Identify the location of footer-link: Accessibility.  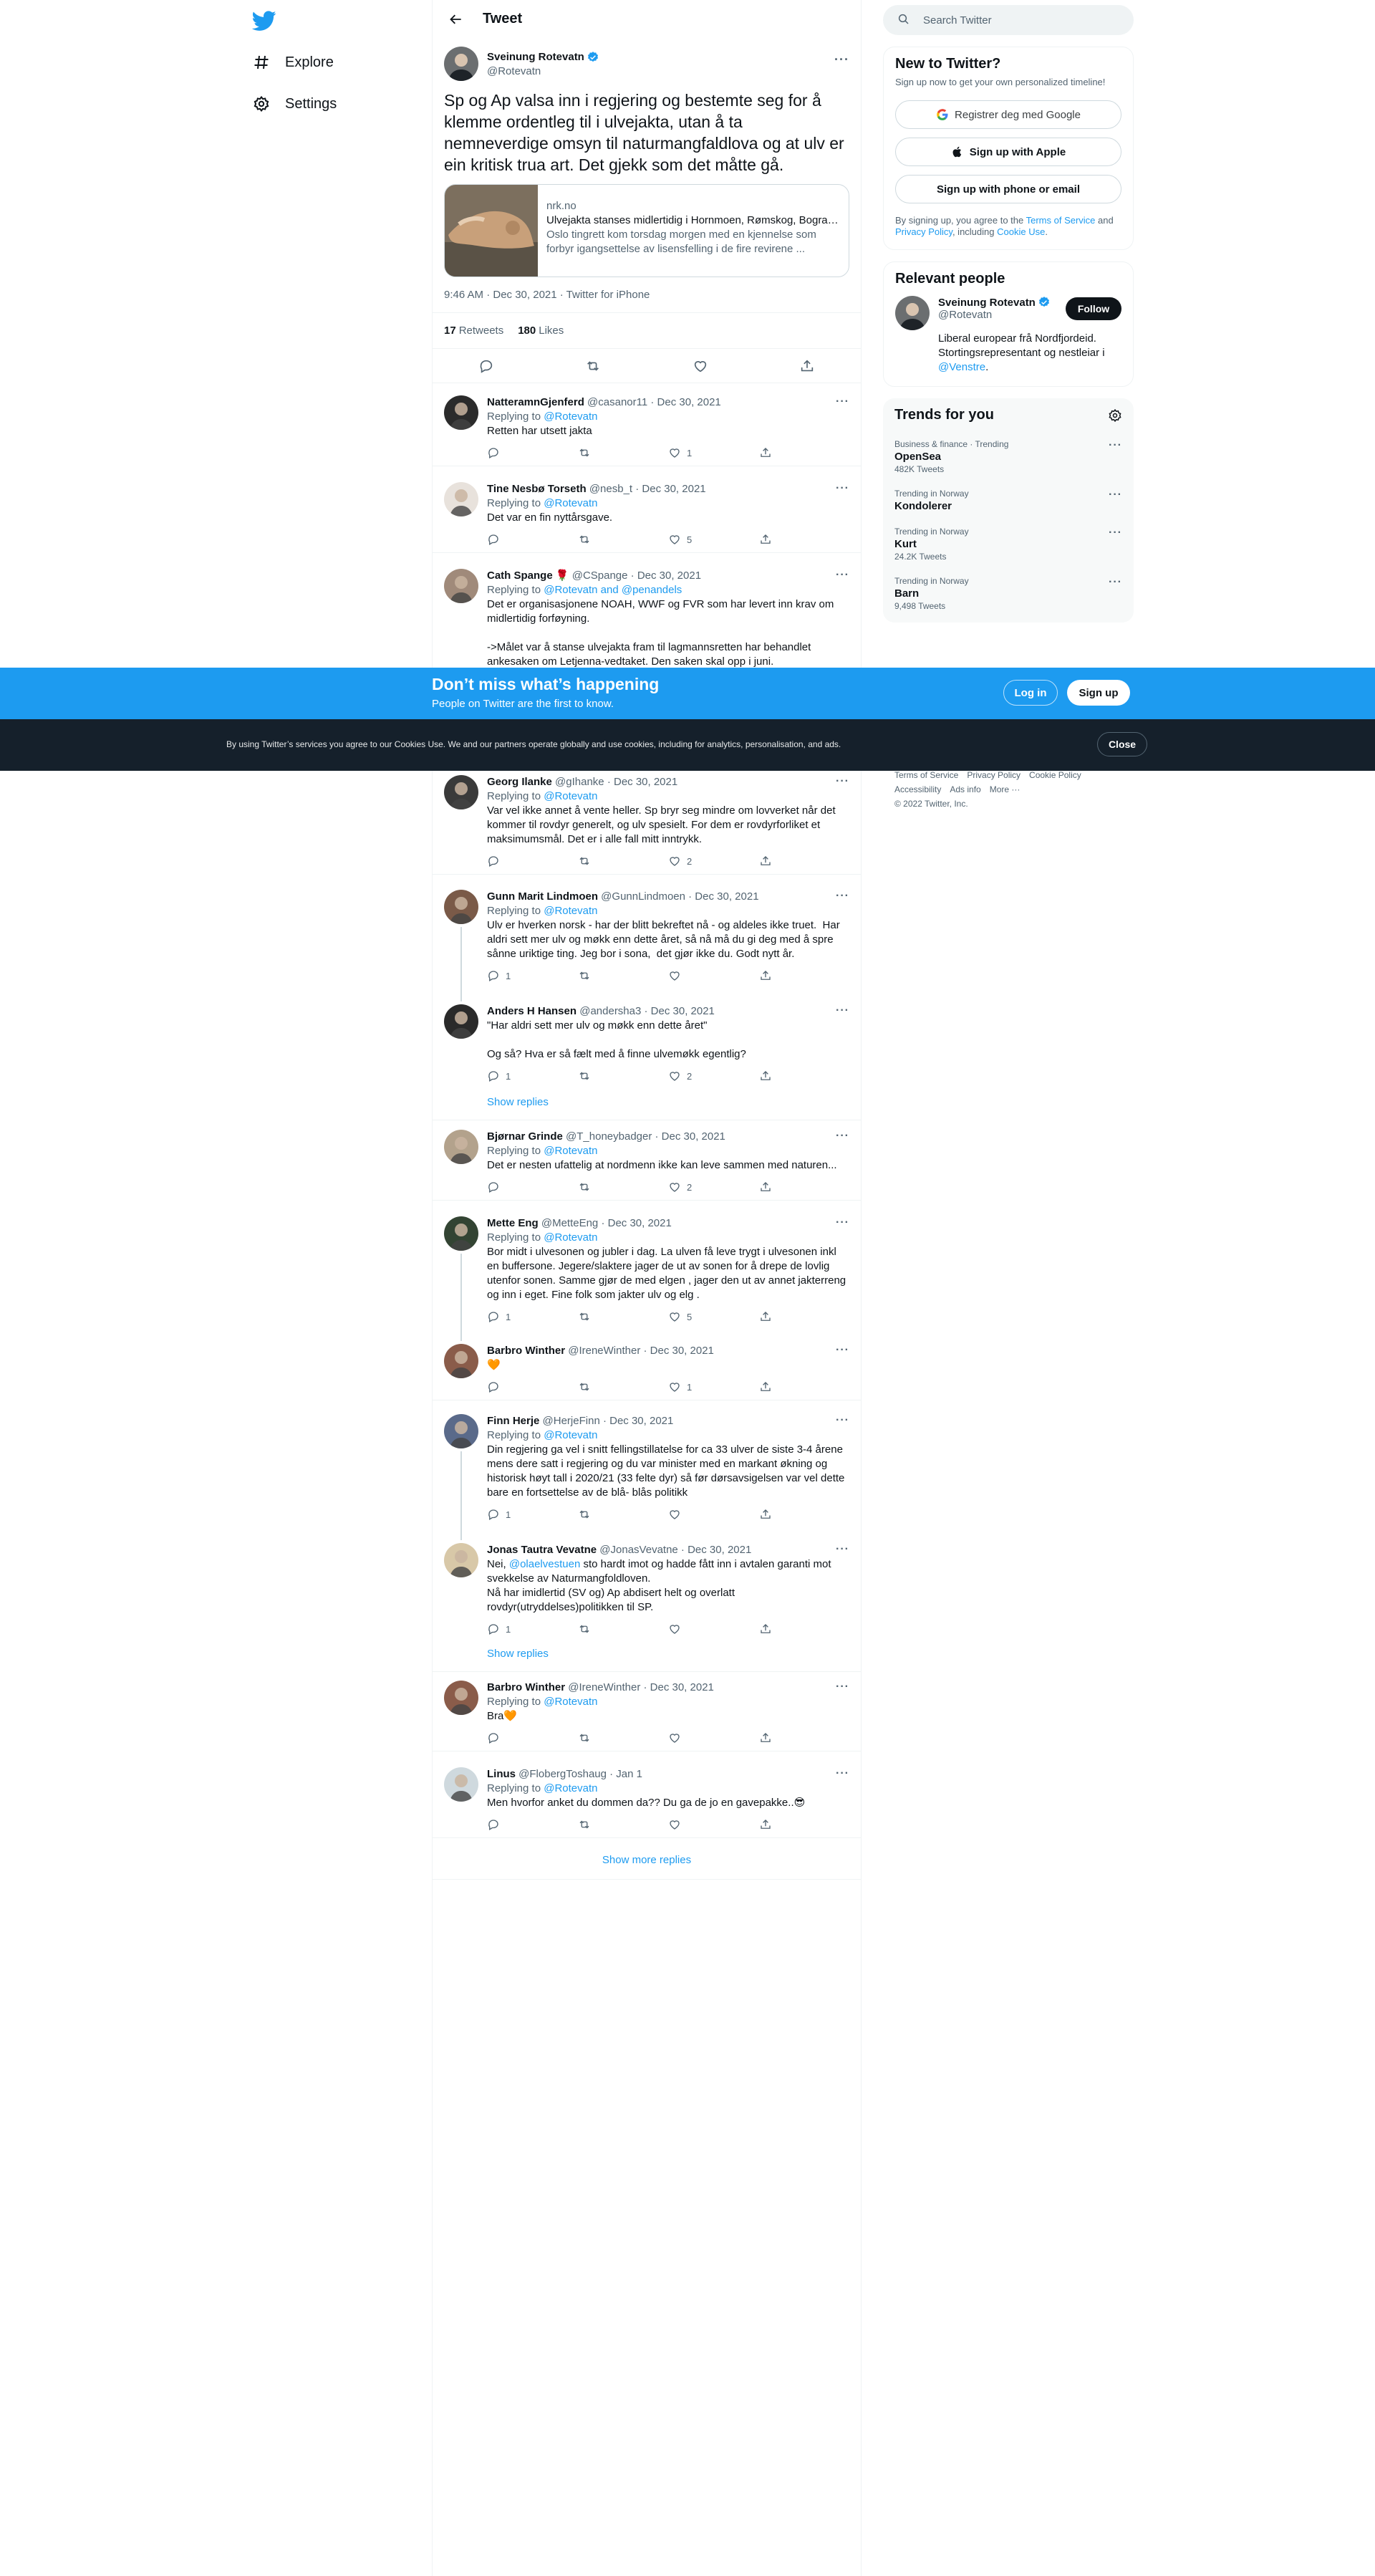
(918, 789).